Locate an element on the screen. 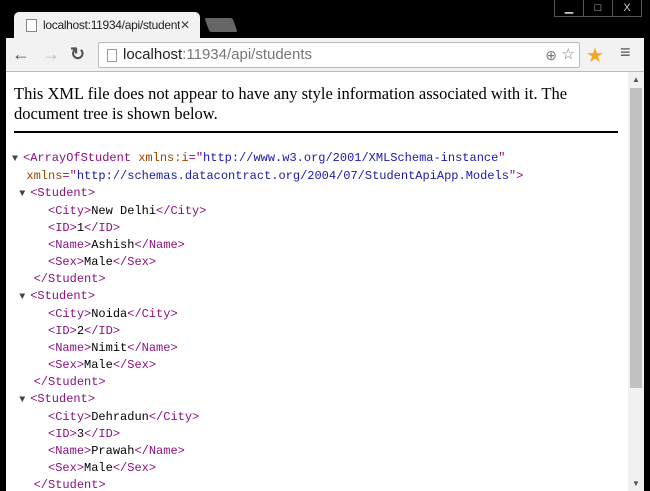  field-value-city: New Delhi is located at coordinates (124, 211).